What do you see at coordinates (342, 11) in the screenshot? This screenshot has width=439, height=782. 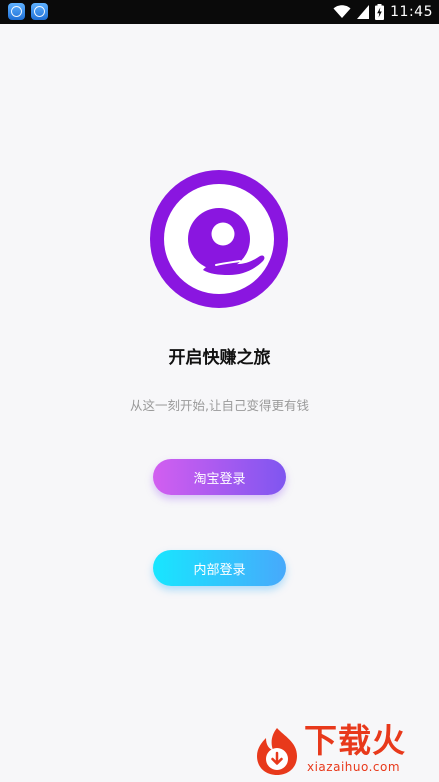 I see `wifi-icon` at bounding box center [342, 11].